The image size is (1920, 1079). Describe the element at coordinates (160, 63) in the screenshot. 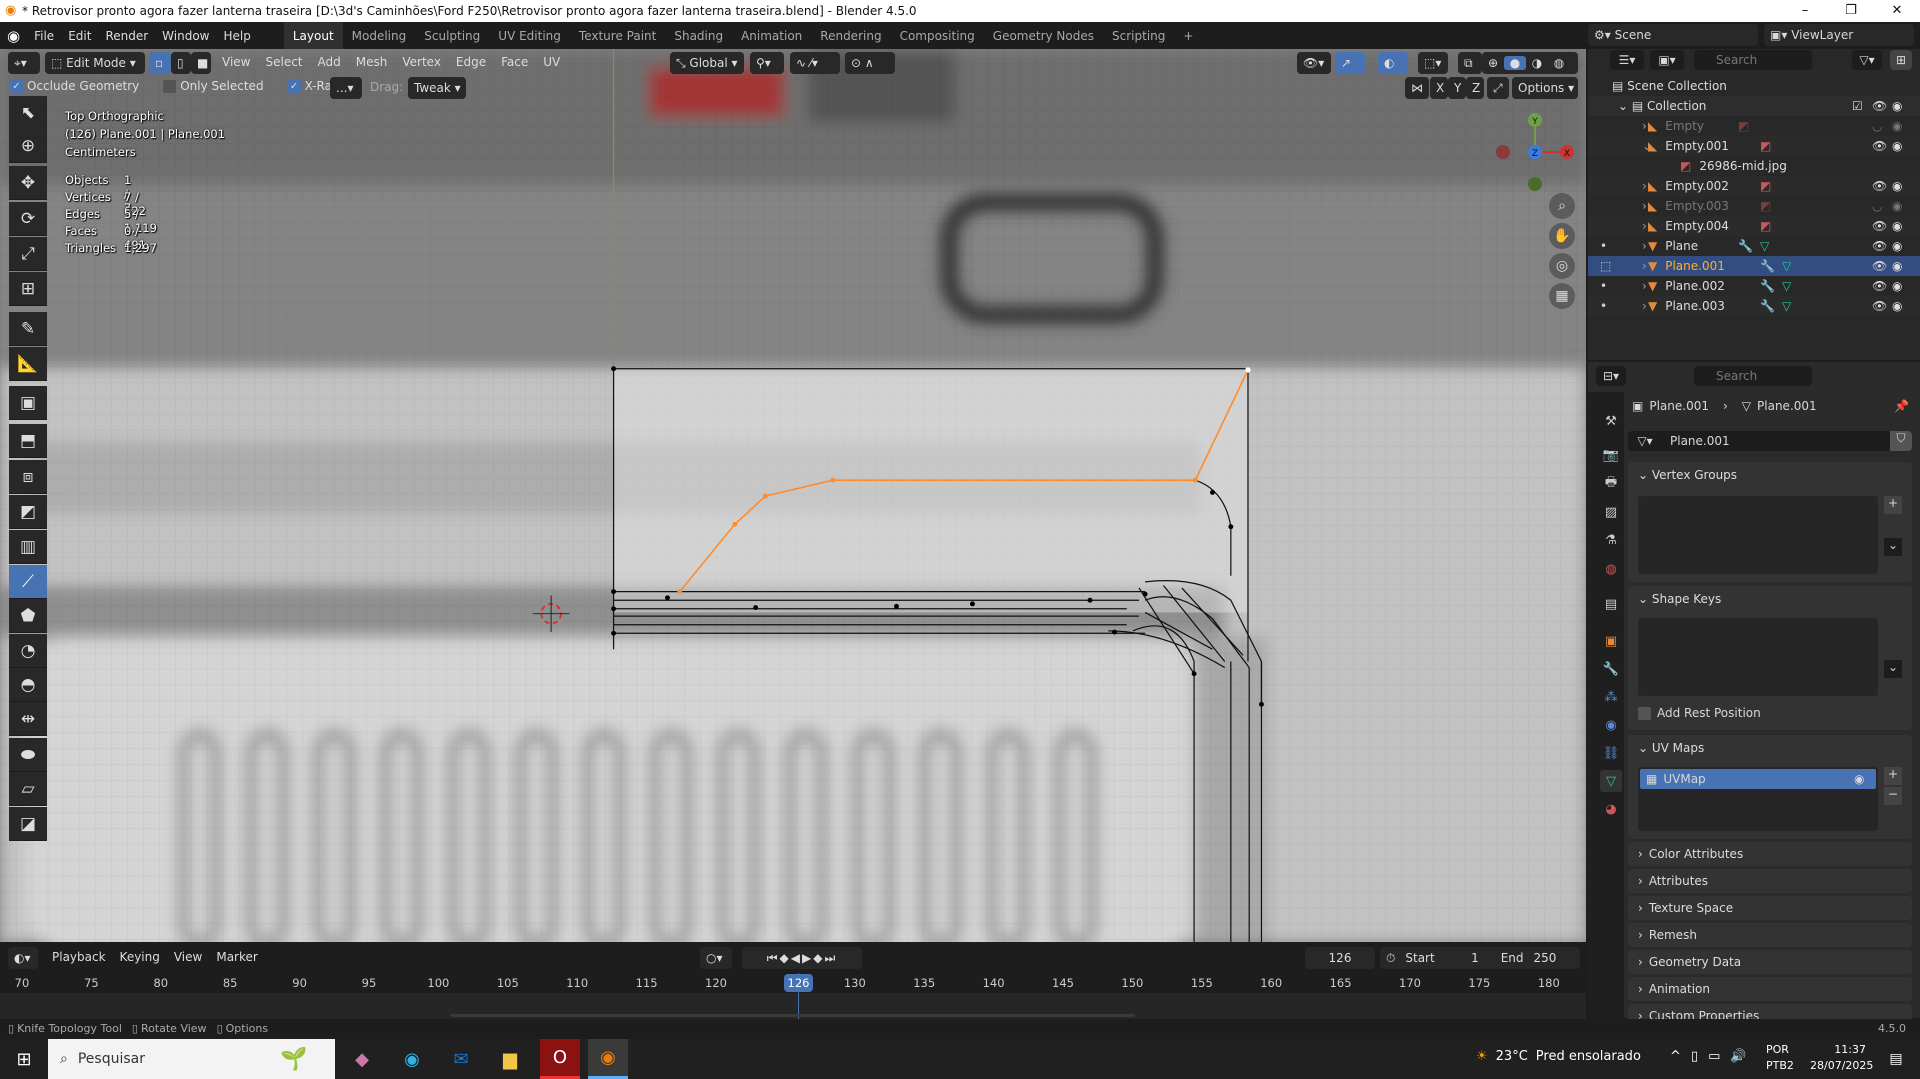

I see `vertex-select-button: ▫` at that location.